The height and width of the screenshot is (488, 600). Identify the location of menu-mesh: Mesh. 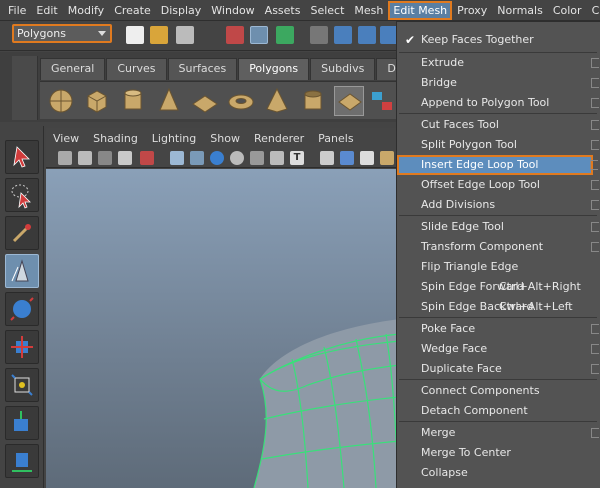
(368, 10).